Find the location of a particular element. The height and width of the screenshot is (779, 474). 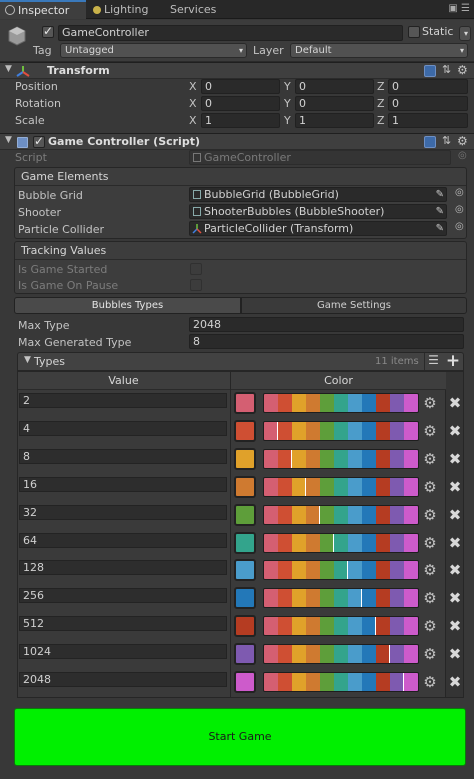

tab-inspector: Inspector is located at coordinates (43, 9).